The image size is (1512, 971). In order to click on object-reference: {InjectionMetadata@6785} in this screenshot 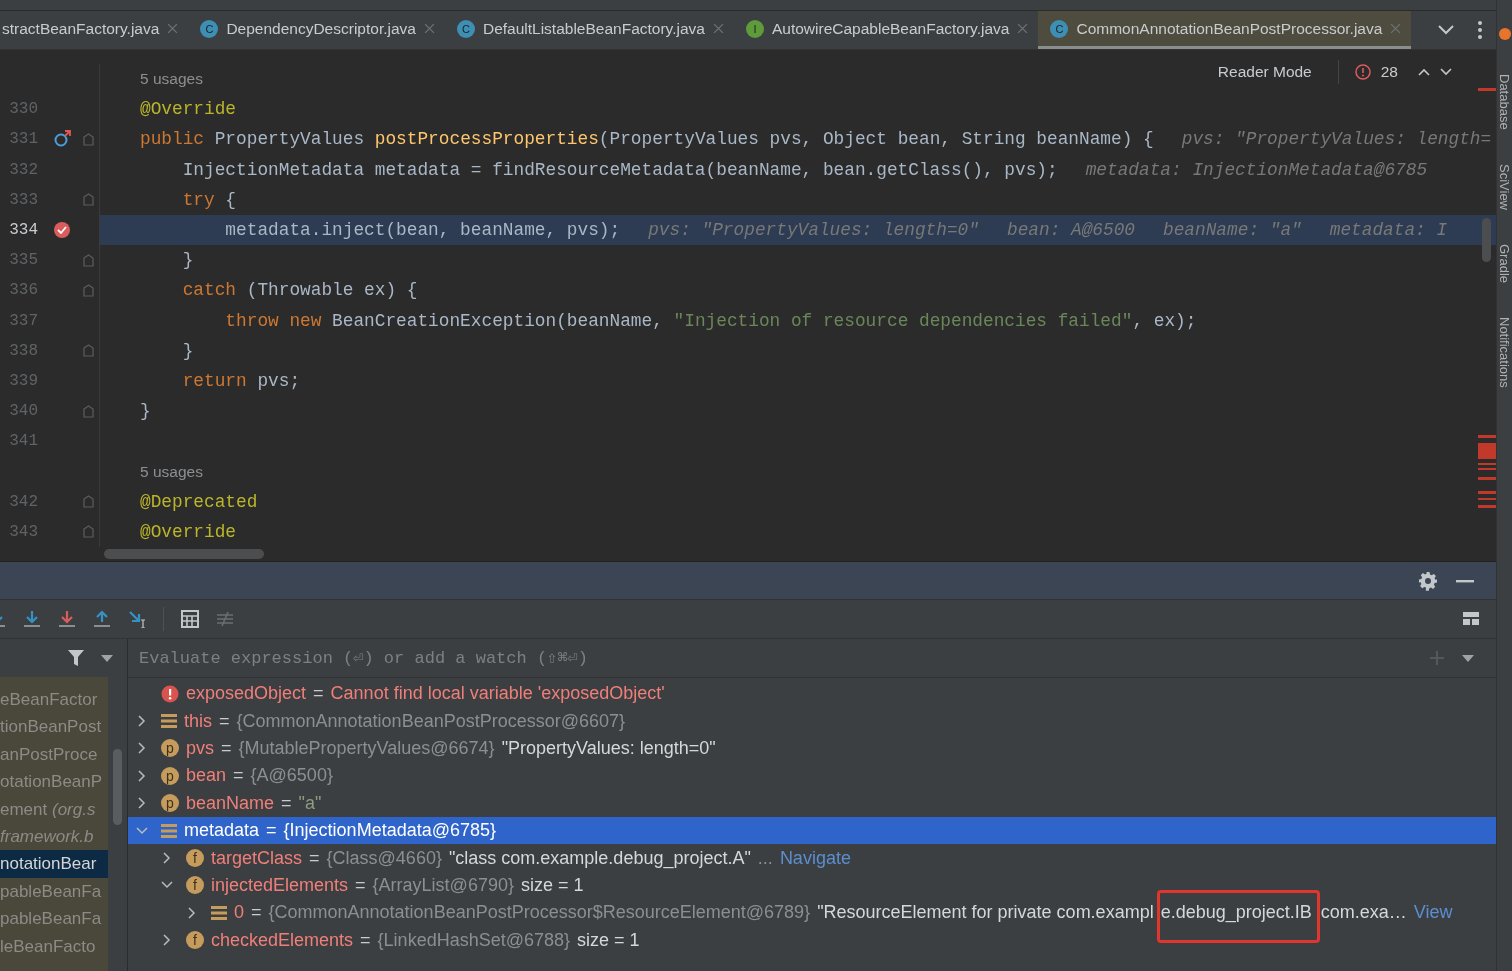, I will do `click(389, 831)`.